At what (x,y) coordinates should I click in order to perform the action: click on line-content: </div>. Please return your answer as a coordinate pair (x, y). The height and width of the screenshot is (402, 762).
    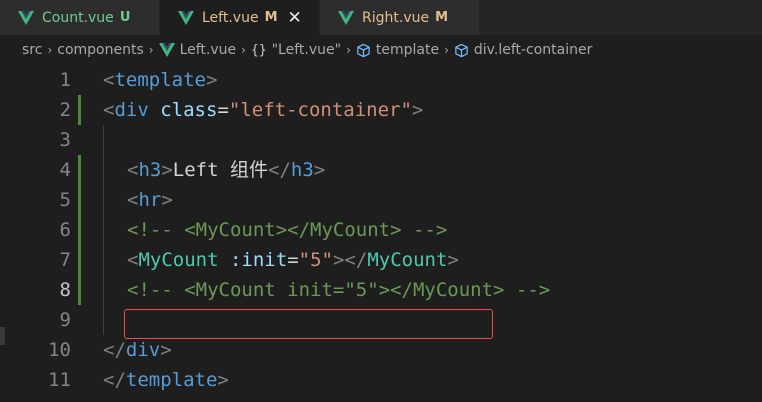
    Looking at the image, I should click on (137, 350).